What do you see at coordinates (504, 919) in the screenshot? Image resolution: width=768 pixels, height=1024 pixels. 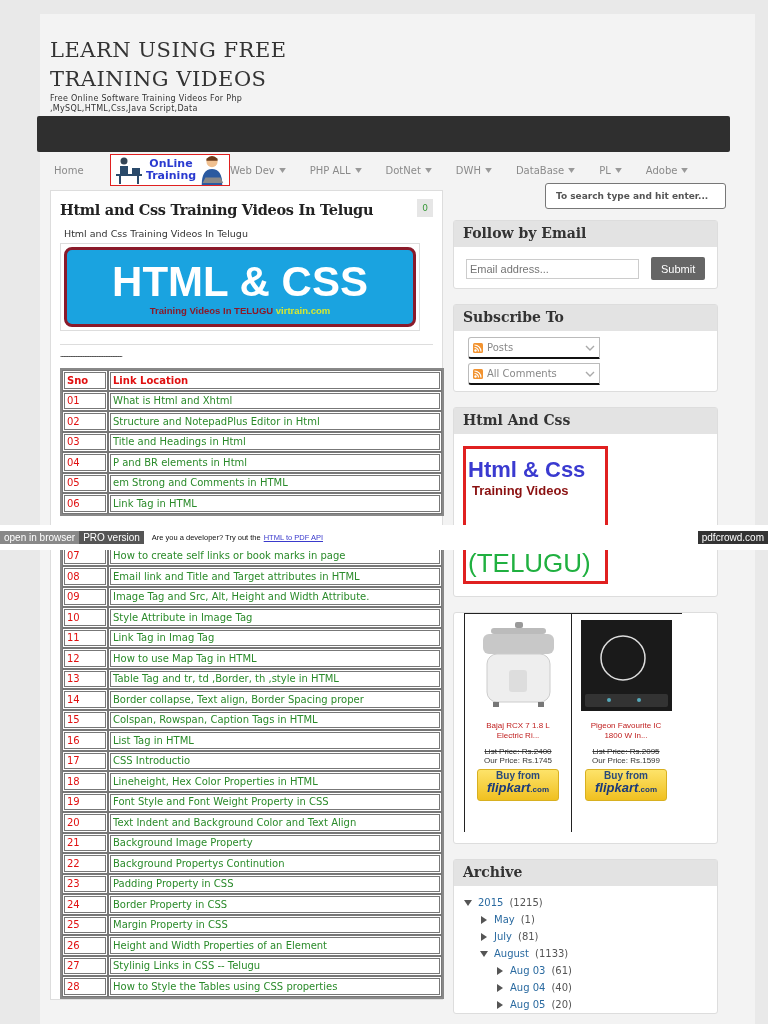 I see `archive-link: May` at bounding box center [504, 919].